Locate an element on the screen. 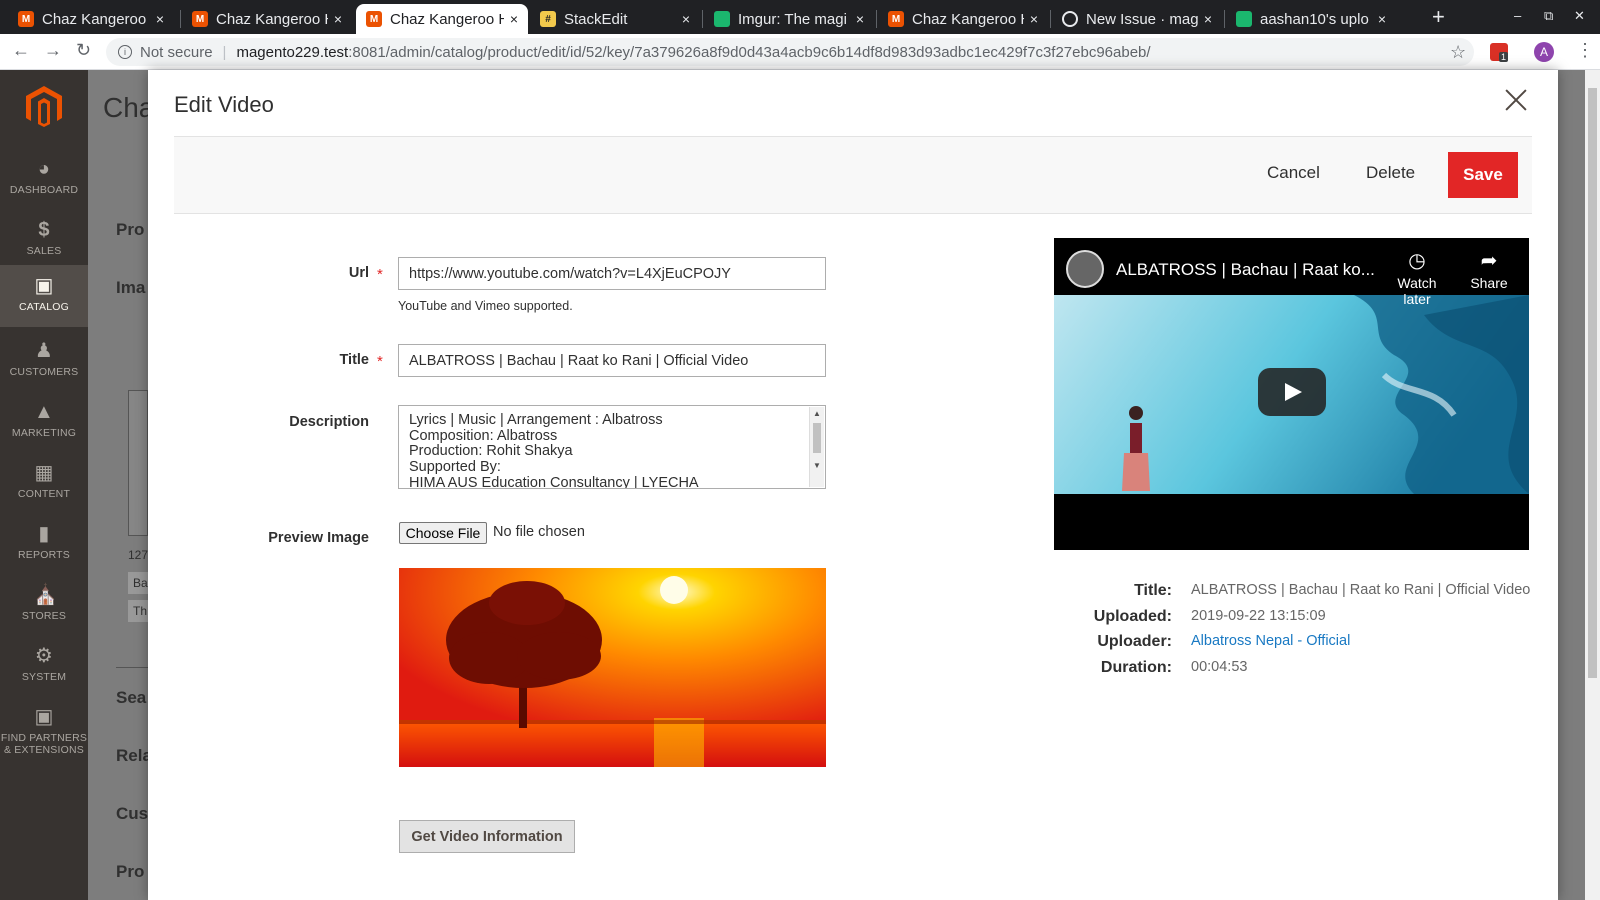  choose-file-button: Choose File is located at coordinates (443, 533).